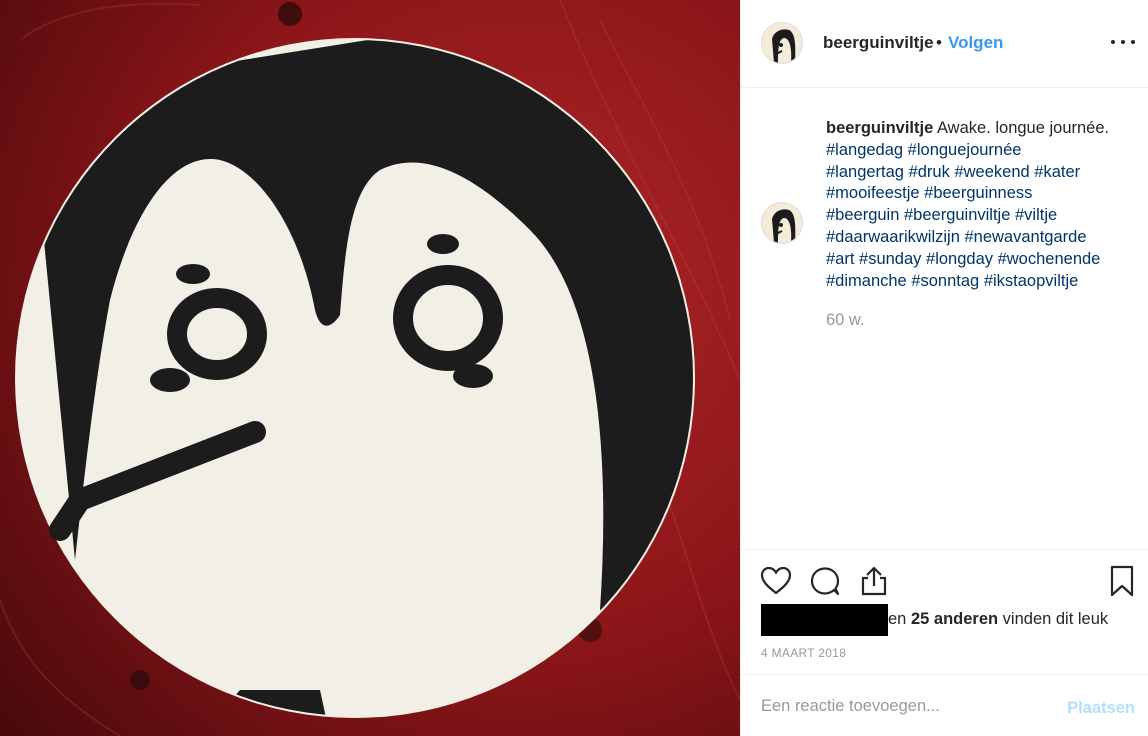 The image size is (1148, 736). I want to click on post-header: beerguinviltje • Volgen, so click(944, 44).